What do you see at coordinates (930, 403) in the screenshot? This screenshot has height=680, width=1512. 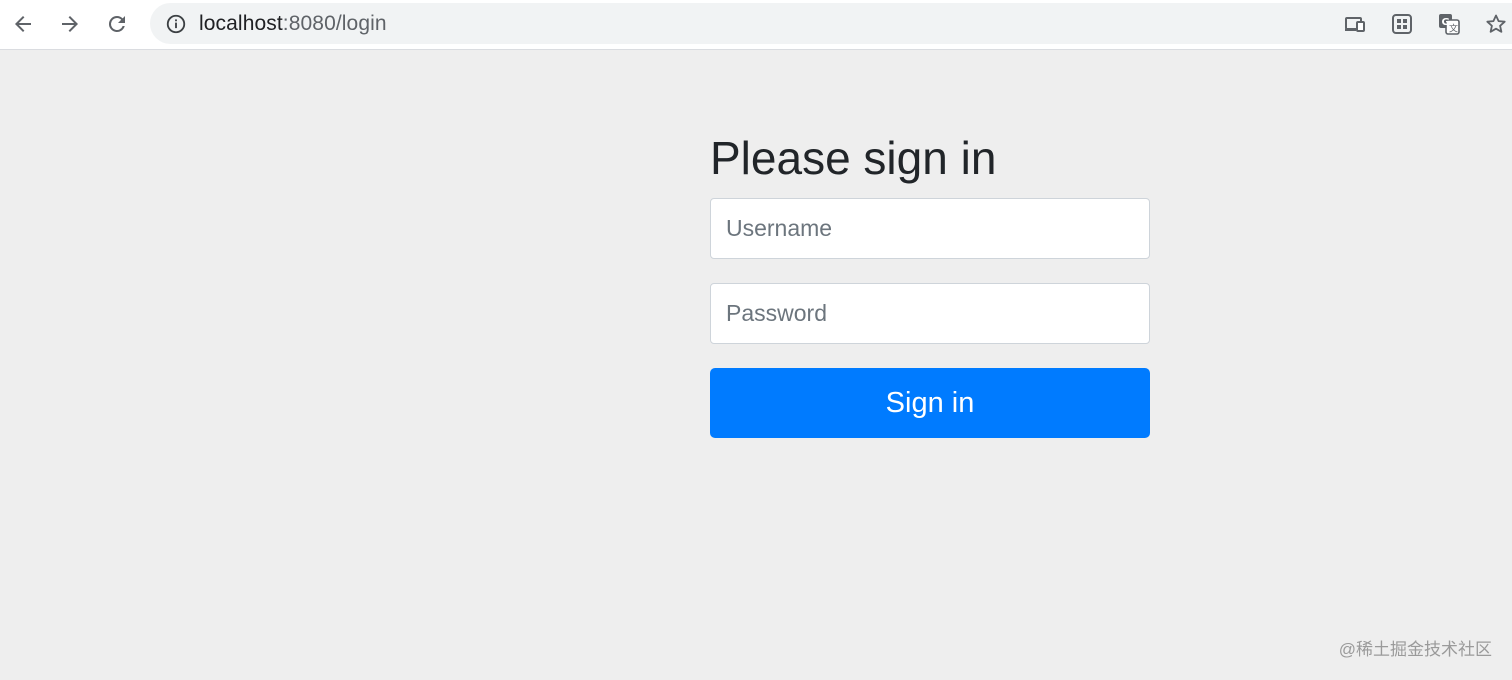 I see `sign-in-button: Sign in` at bounding box center [930, 403].